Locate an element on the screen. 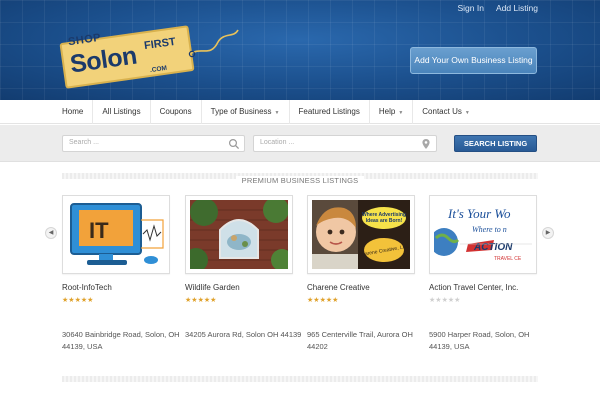 The image size is (600, 400). nav-item-contact-us: Contact Us ▼ is located at coordinates (450, 112).